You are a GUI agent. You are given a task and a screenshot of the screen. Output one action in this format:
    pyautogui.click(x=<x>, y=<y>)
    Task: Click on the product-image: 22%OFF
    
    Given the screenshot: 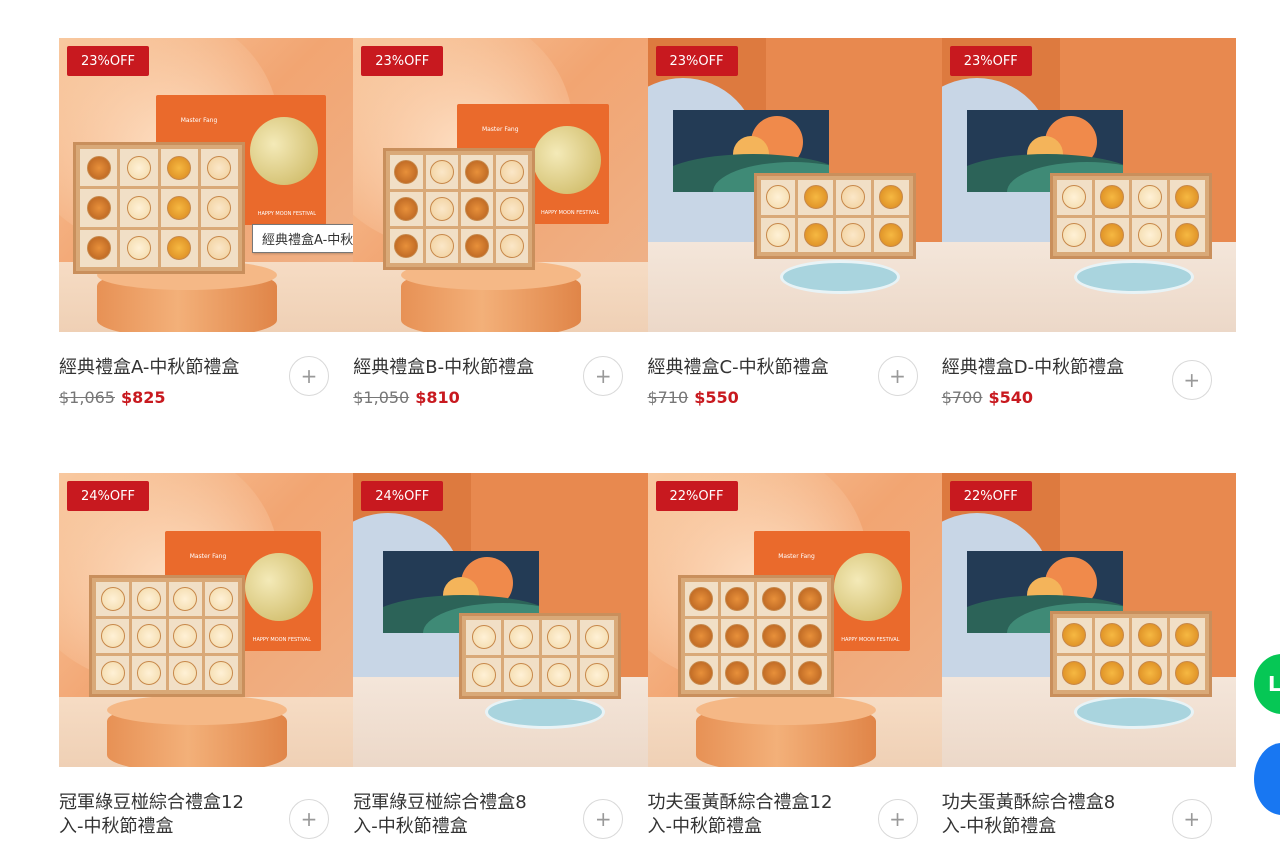 What is the action you would take?
    pyautogui.click(x=1088, y=620)
    